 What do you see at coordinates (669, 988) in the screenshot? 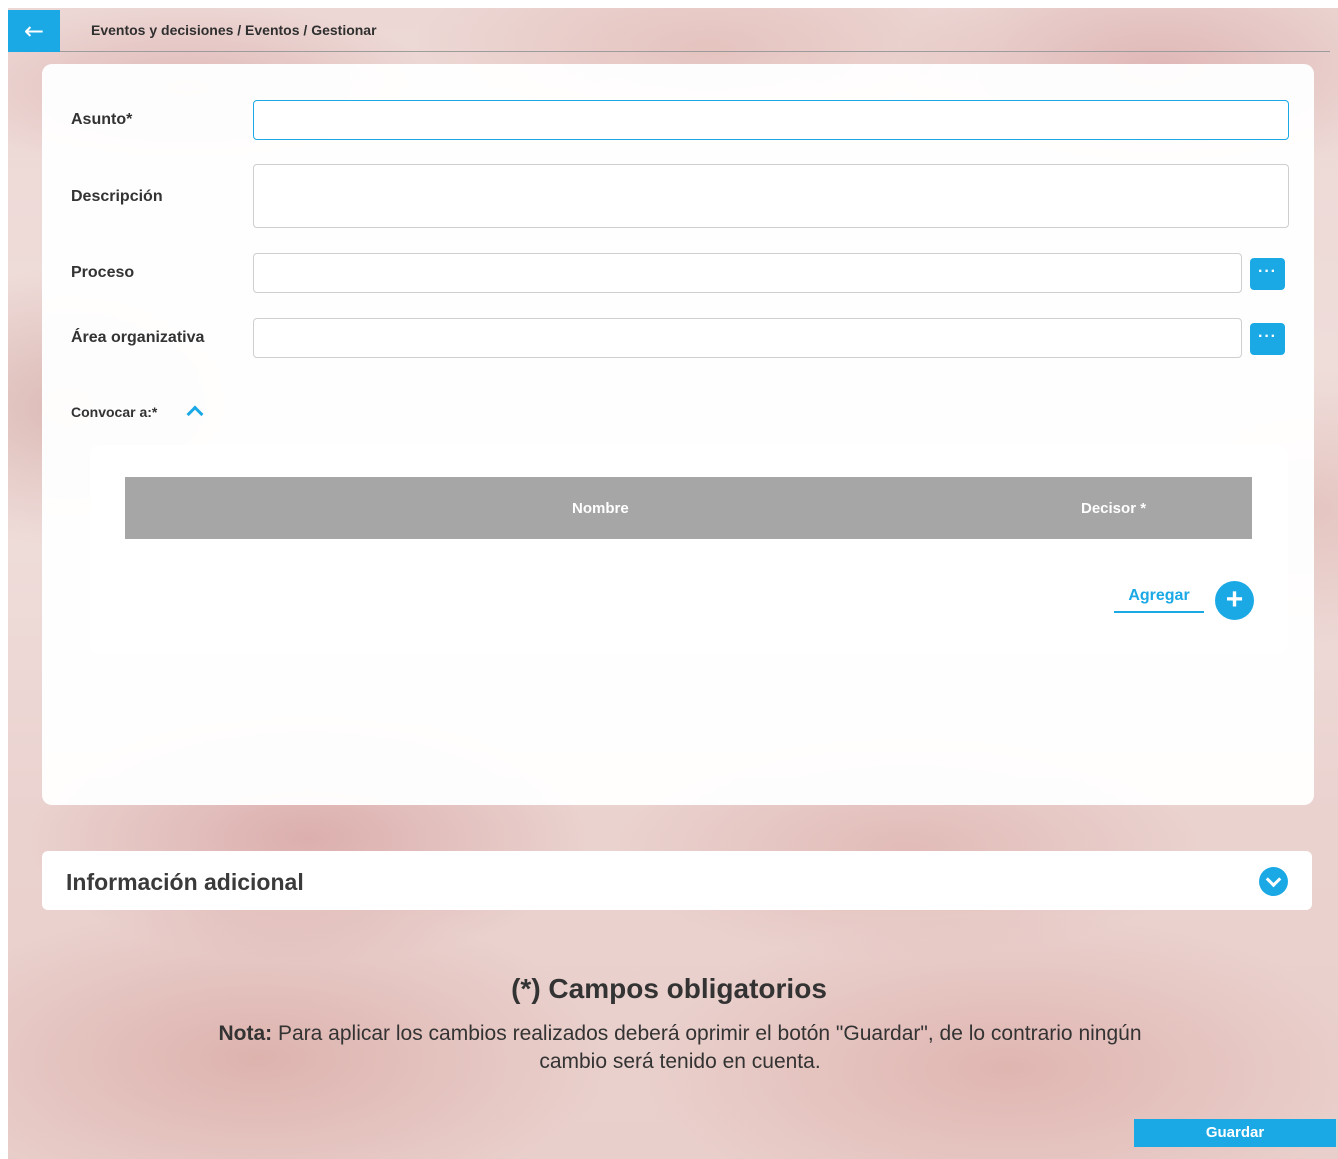
I see `required-fields-note: (*) Campos obligatorios` at bounding box center [669, 988].